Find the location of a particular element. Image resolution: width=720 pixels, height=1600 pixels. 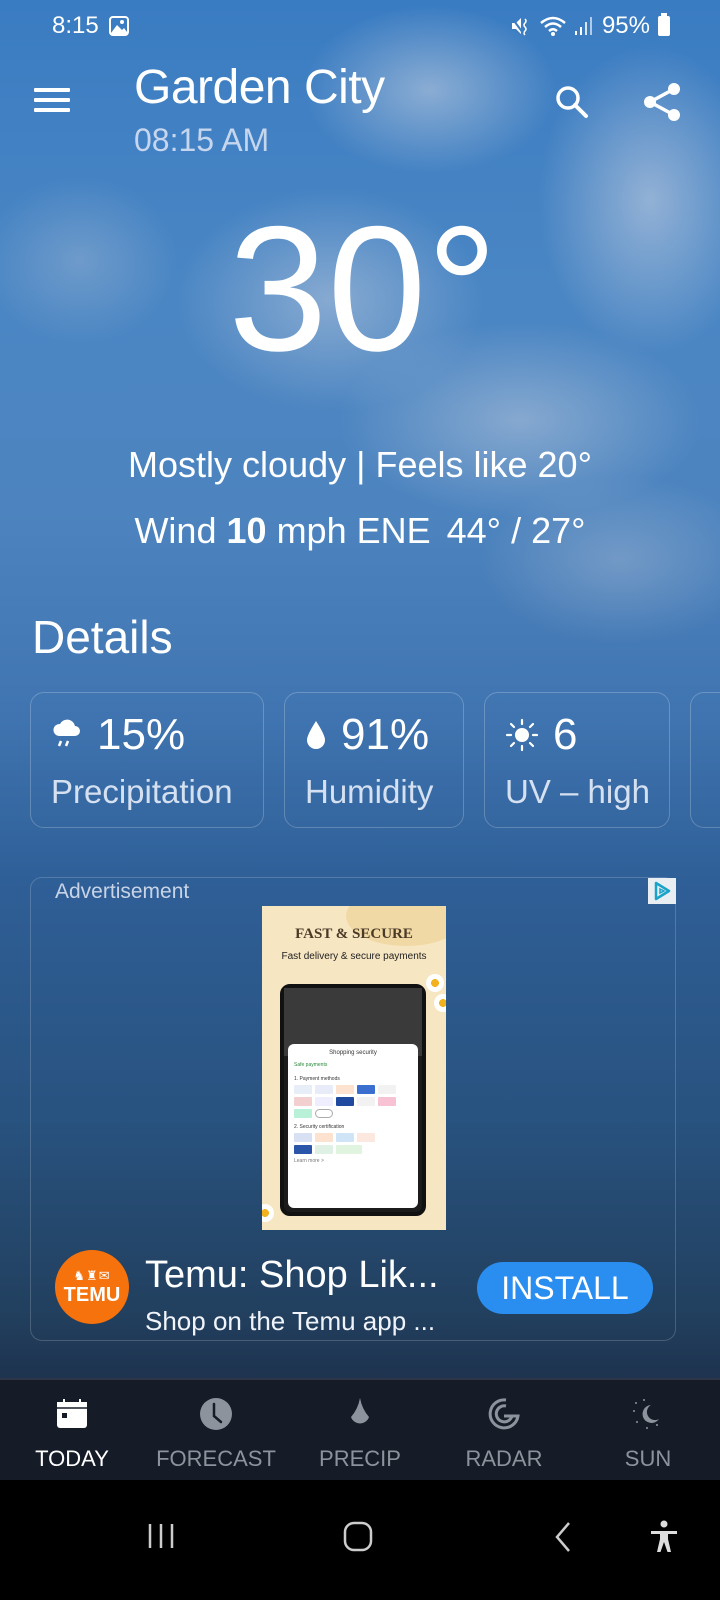

rain-cloud-icon is located at coordinates (66, 733).